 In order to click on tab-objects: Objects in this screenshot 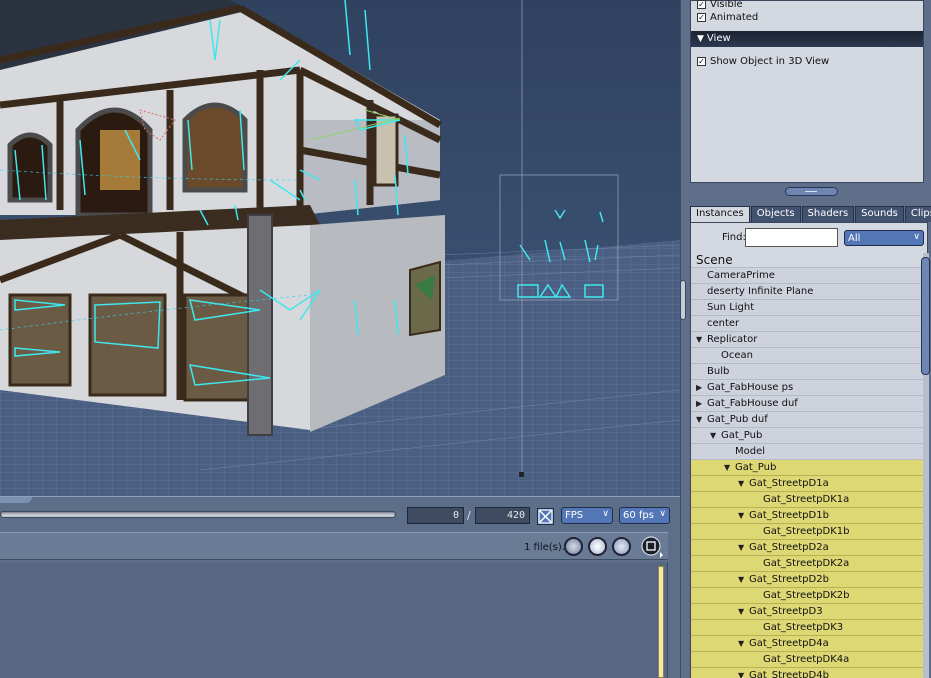, I will do `click(775, 214)`.